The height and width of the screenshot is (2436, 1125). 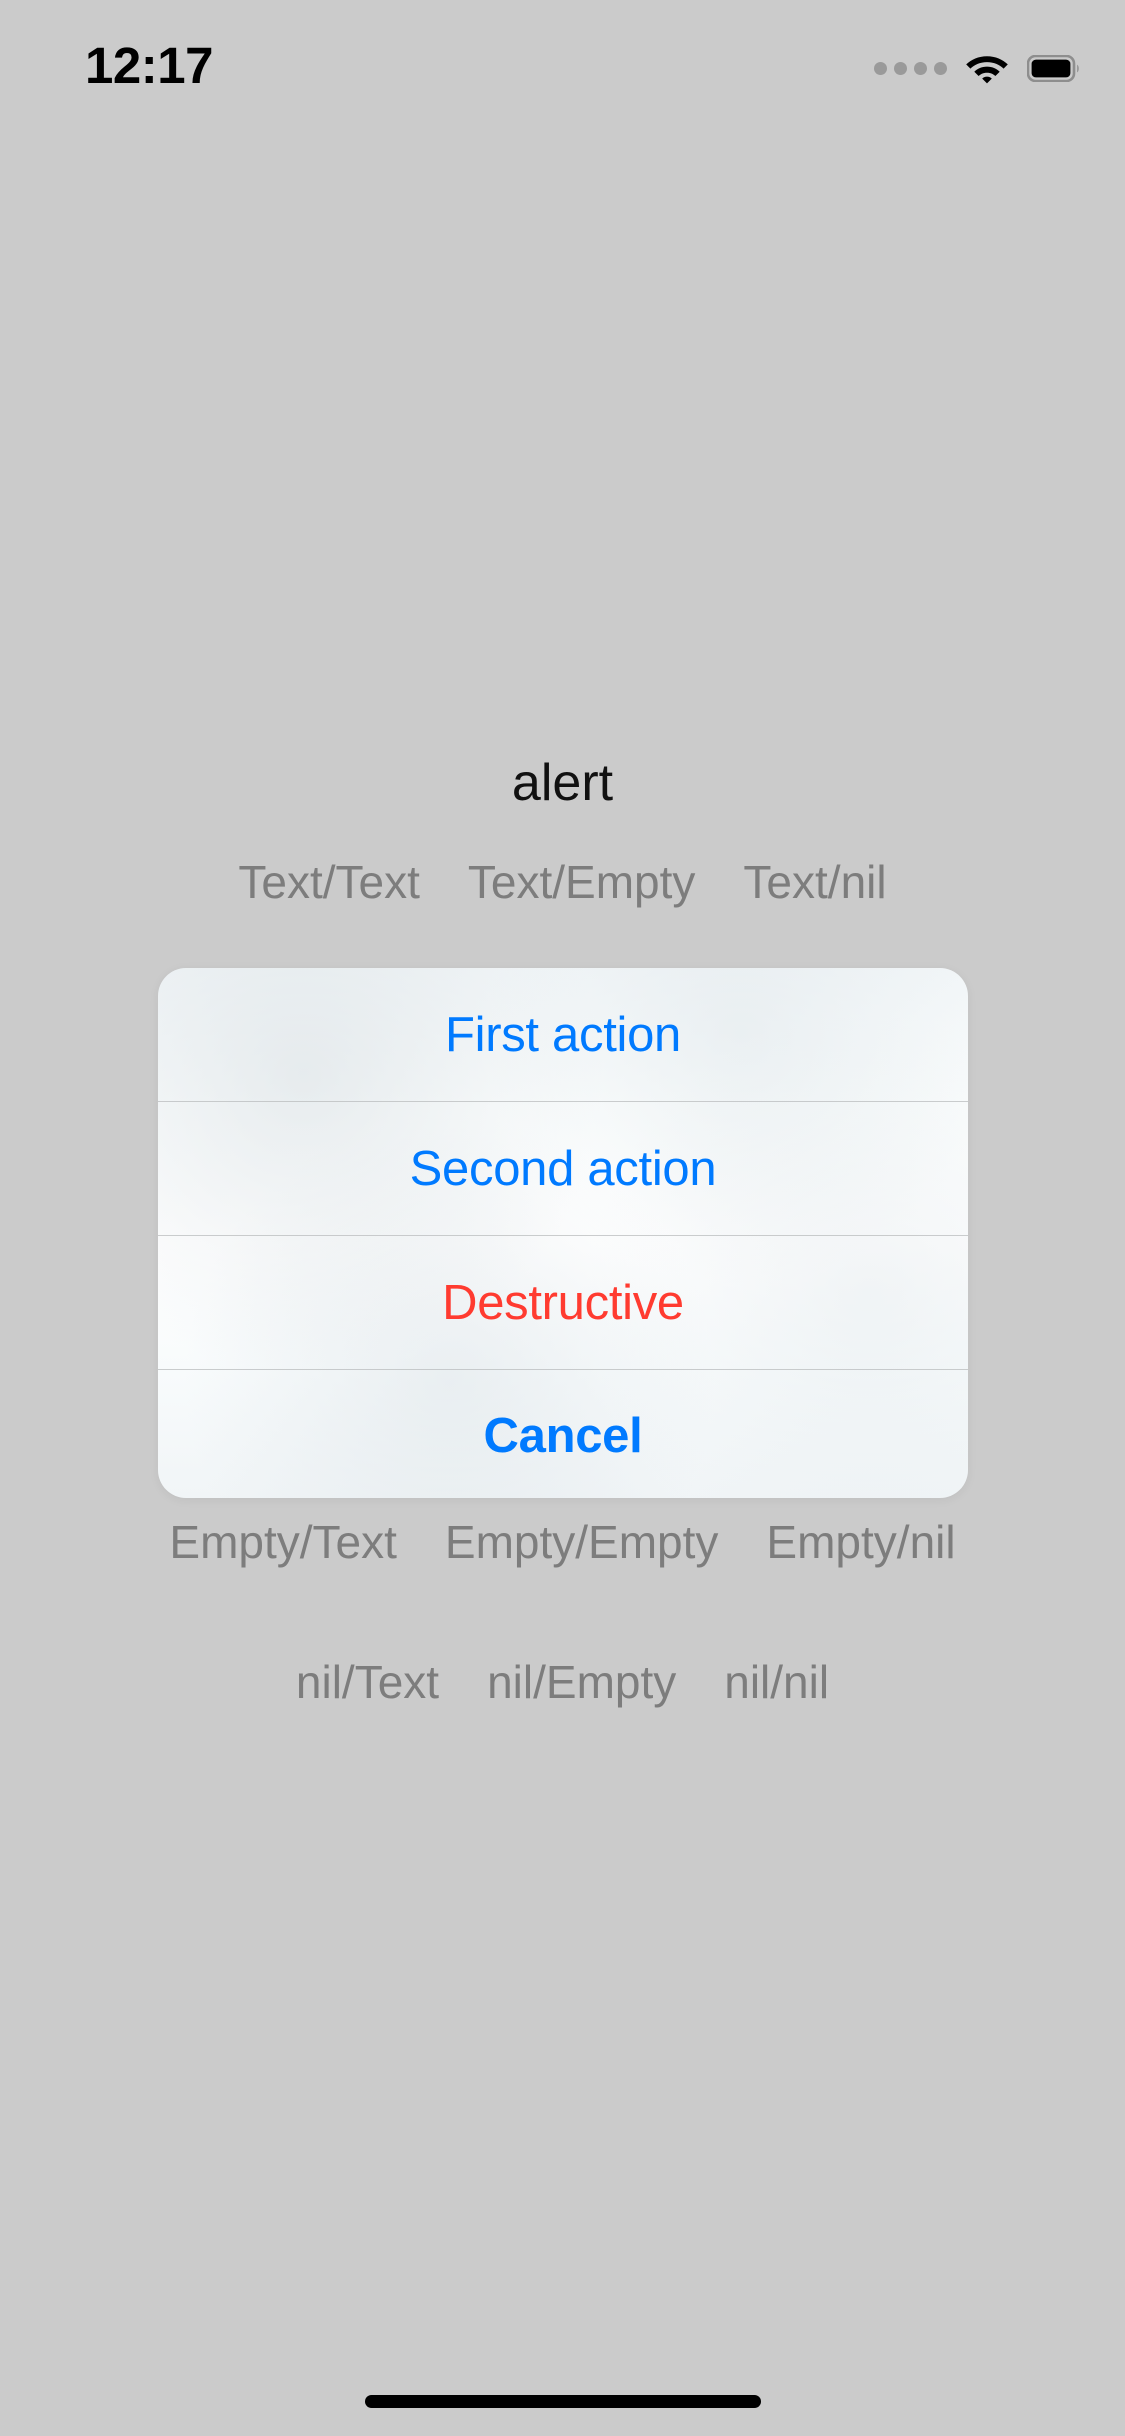 What do you see at coordinates (581, 1682) in the screenshot?
I see `button-nil-empty: nil/Empty` at bounding box center [581, 1682].